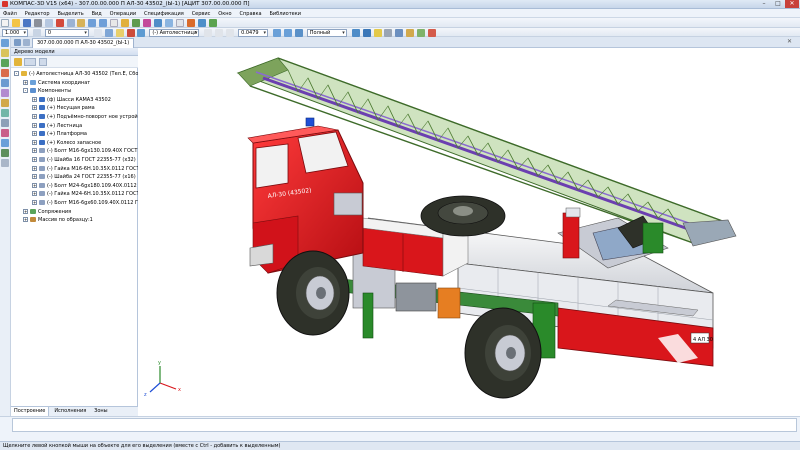 The width and height of the screenshot is (800, 450). What do you see at coordinates (97, 13) in the screenshot?
I see `menu-view: Вид` at bounding box center [97, 13].